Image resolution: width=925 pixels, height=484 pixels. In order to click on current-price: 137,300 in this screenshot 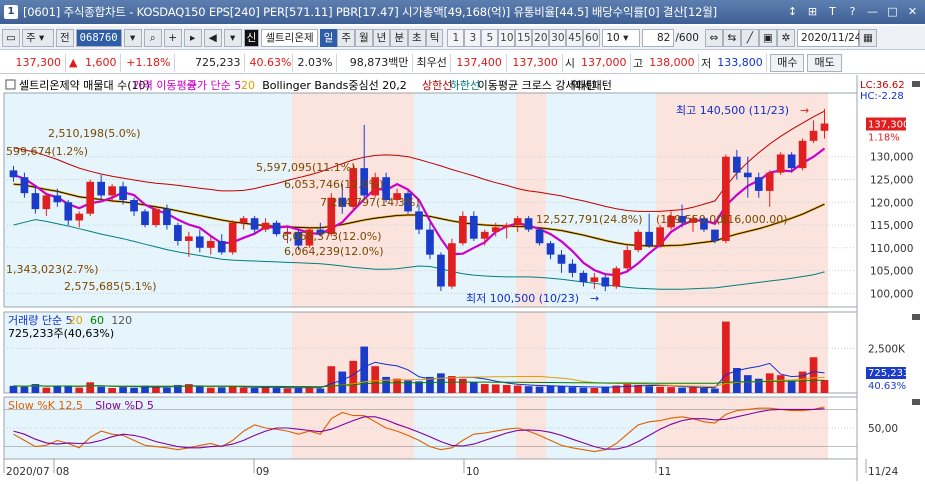, I will do `click(33, 62)`.